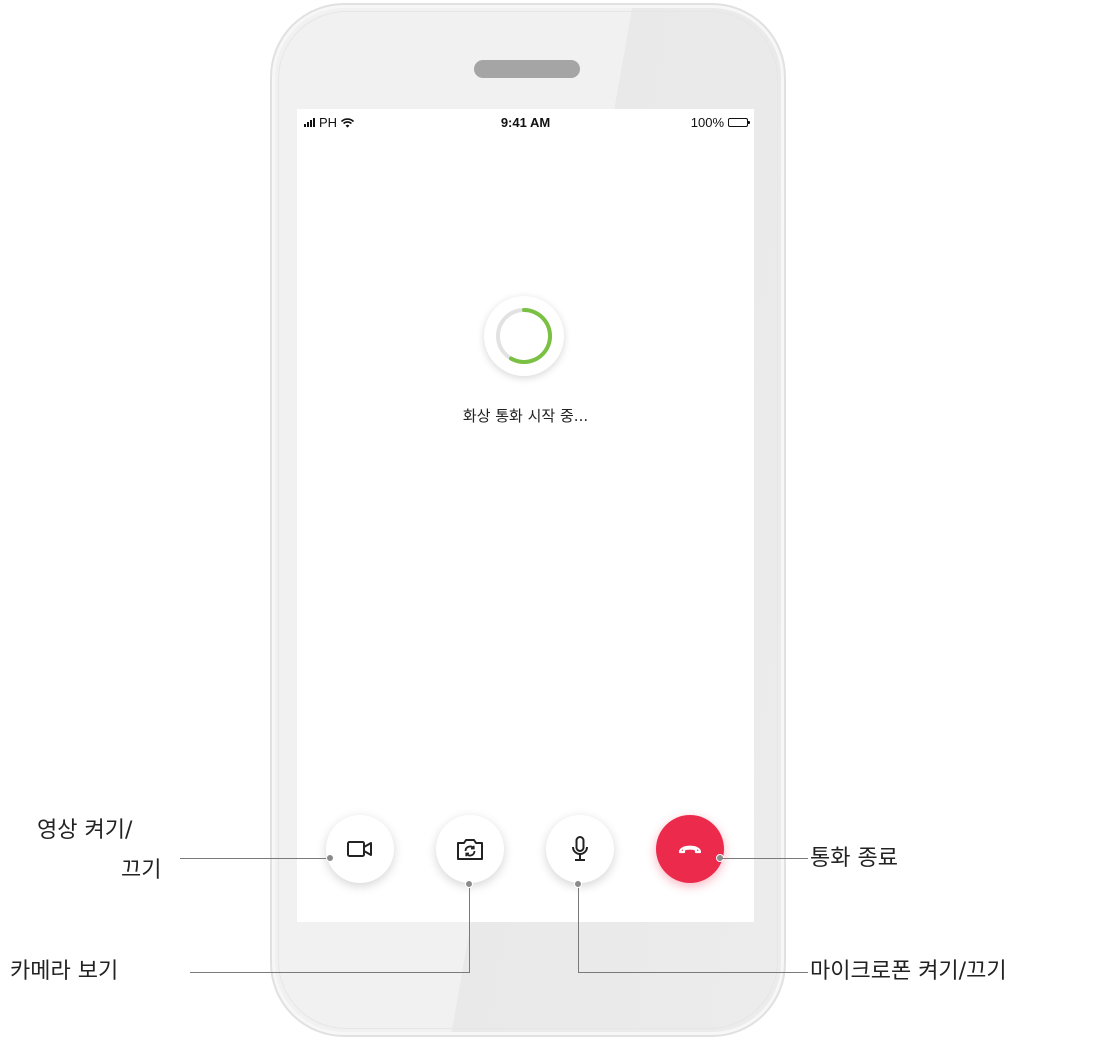  I want to click on video-toggle-button, so click(360, 849).